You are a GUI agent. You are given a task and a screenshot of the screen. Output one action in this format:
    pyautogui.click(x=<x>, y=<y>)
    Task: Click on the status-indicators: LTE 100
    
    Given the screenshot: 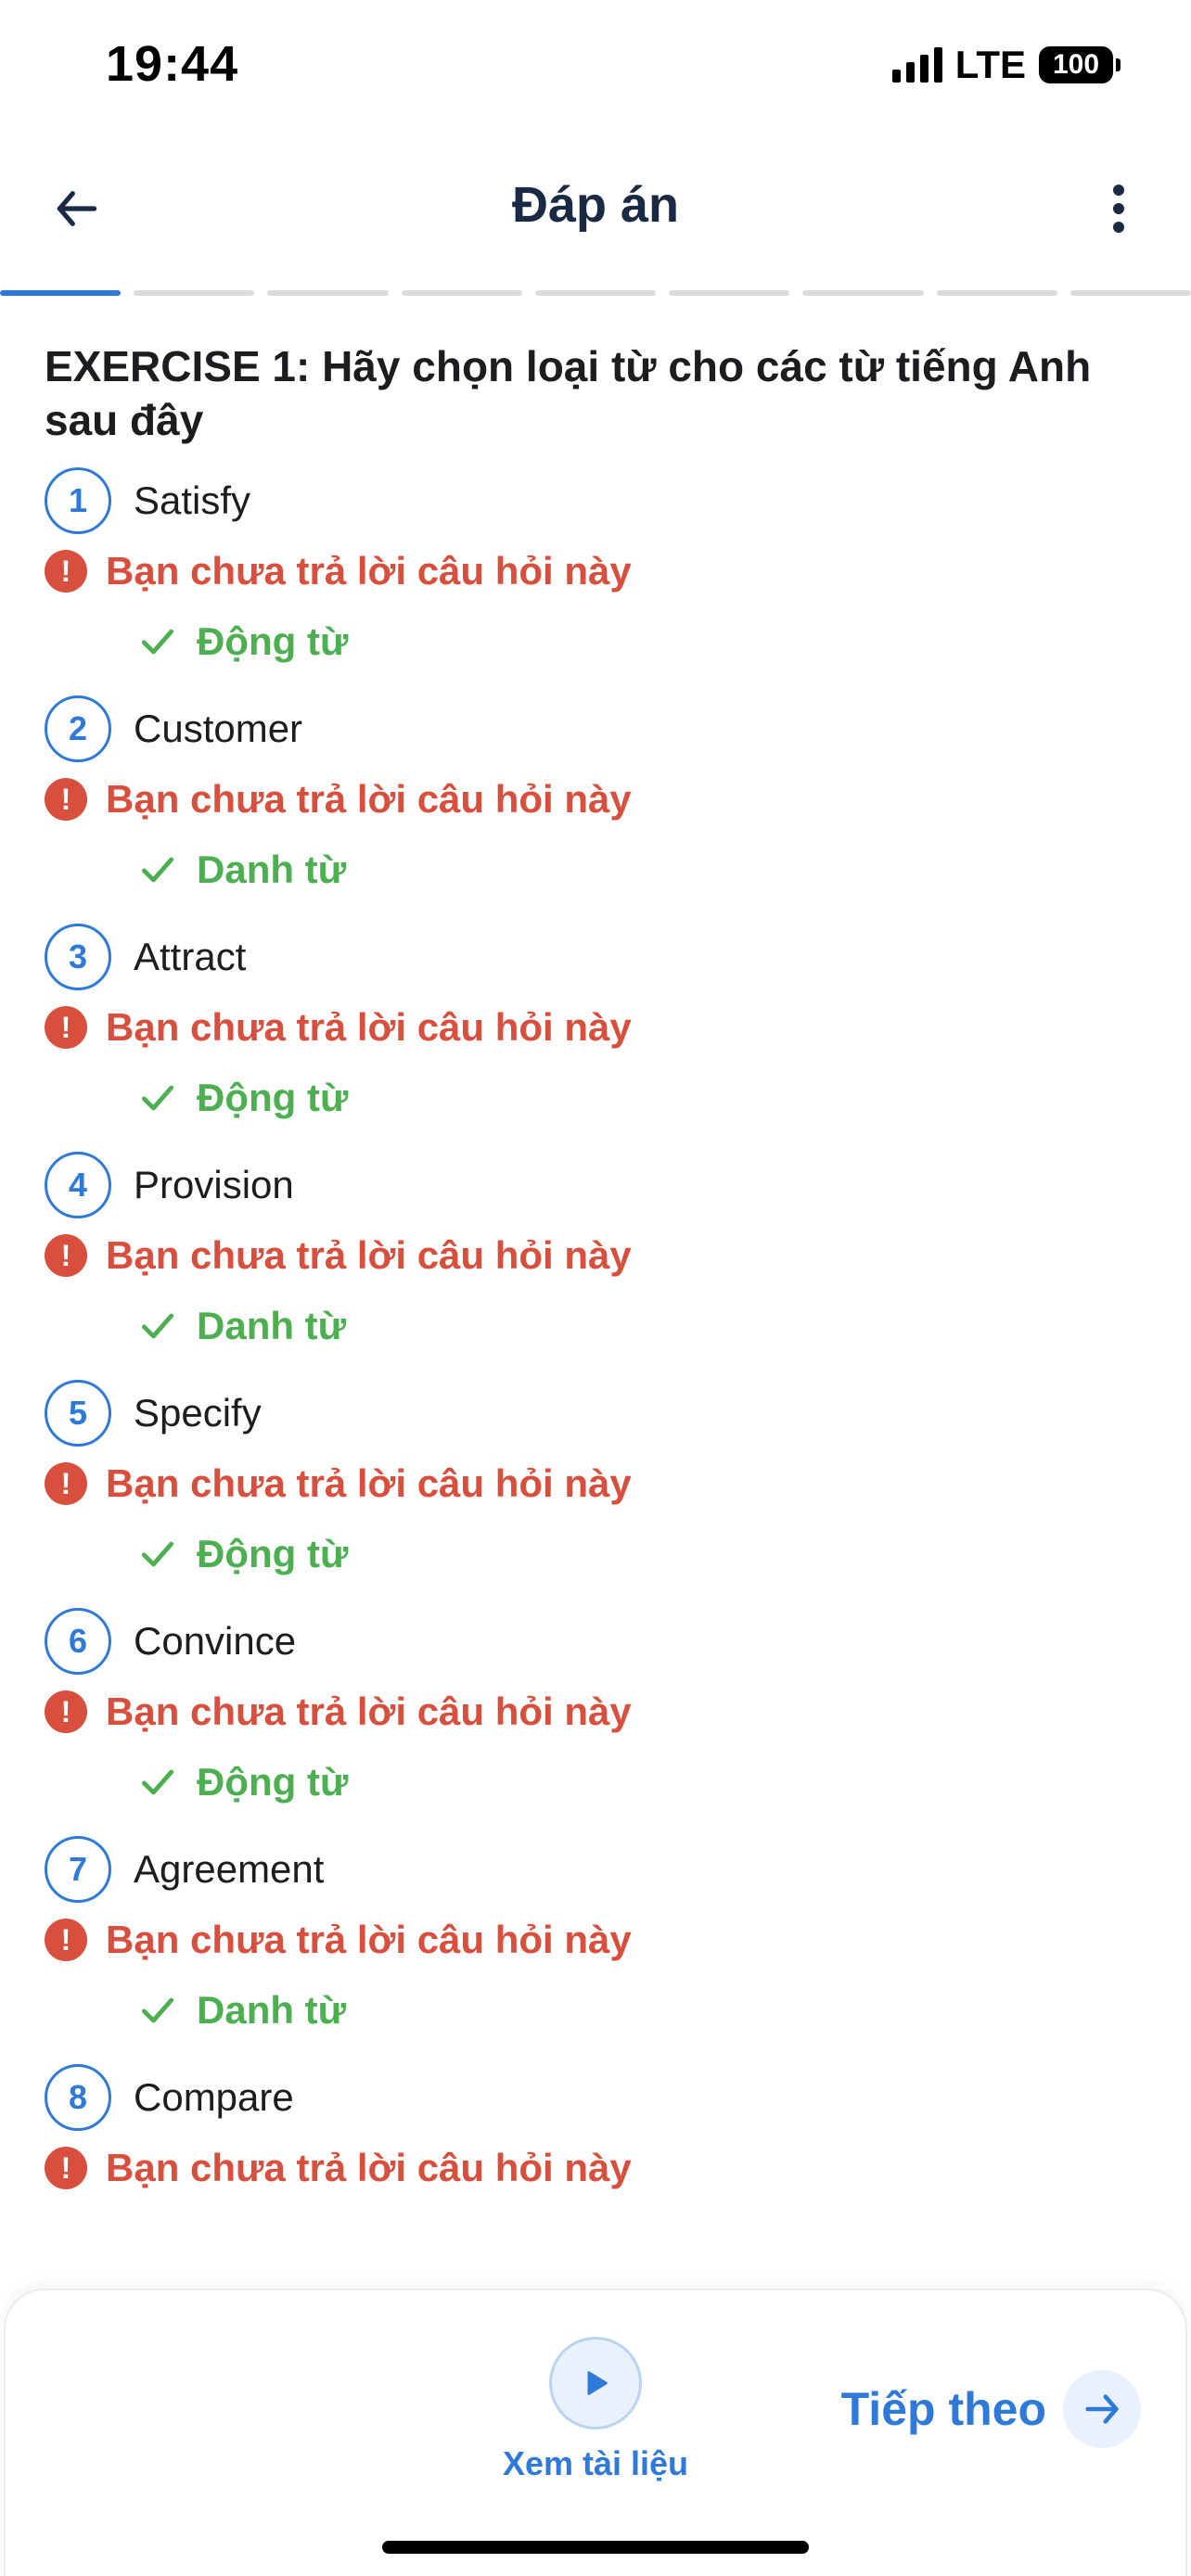 What is the action you would take?
    pyautogui.click(x=1006, y=65)
    